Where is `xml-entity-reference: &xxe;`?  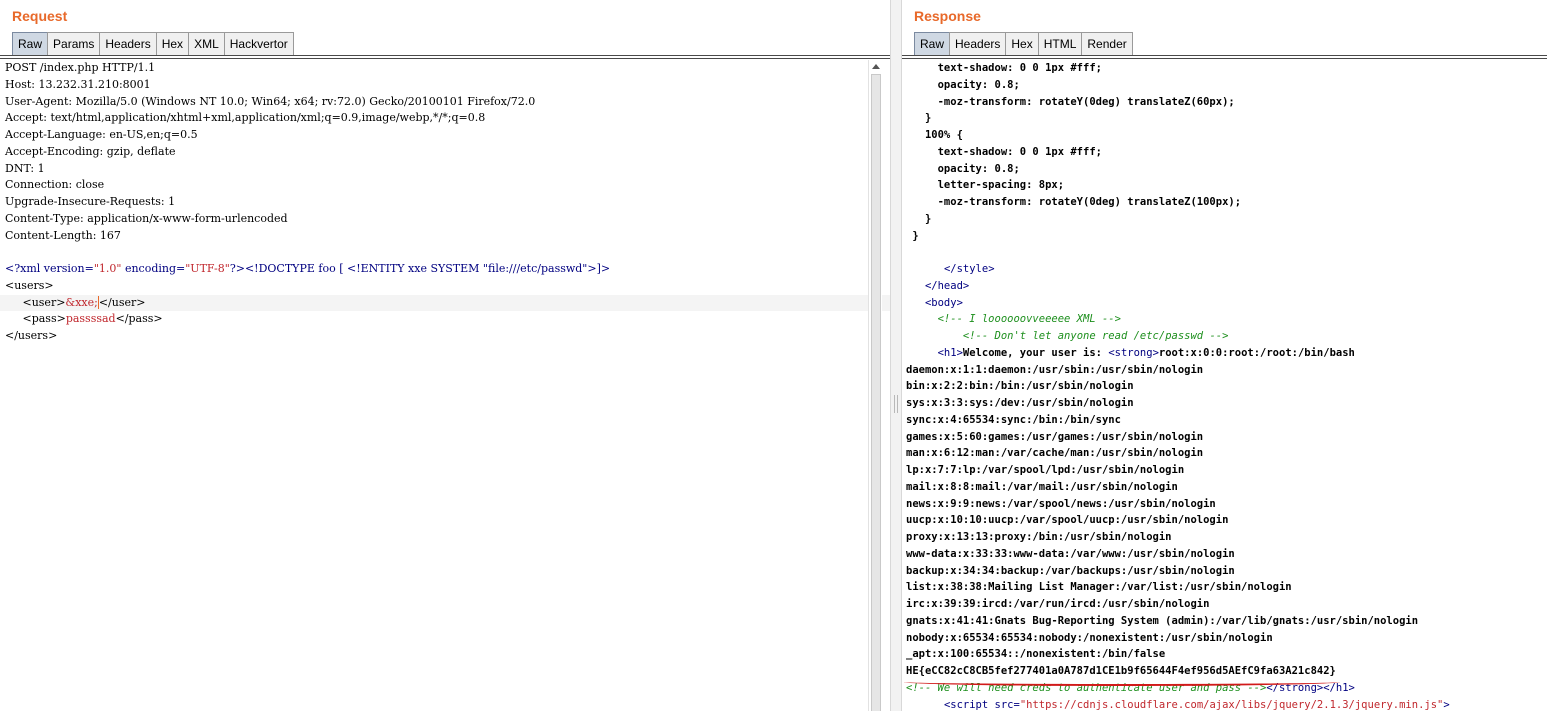
xml-entity-reference: &xxe; is located at coordinates (81, 302).